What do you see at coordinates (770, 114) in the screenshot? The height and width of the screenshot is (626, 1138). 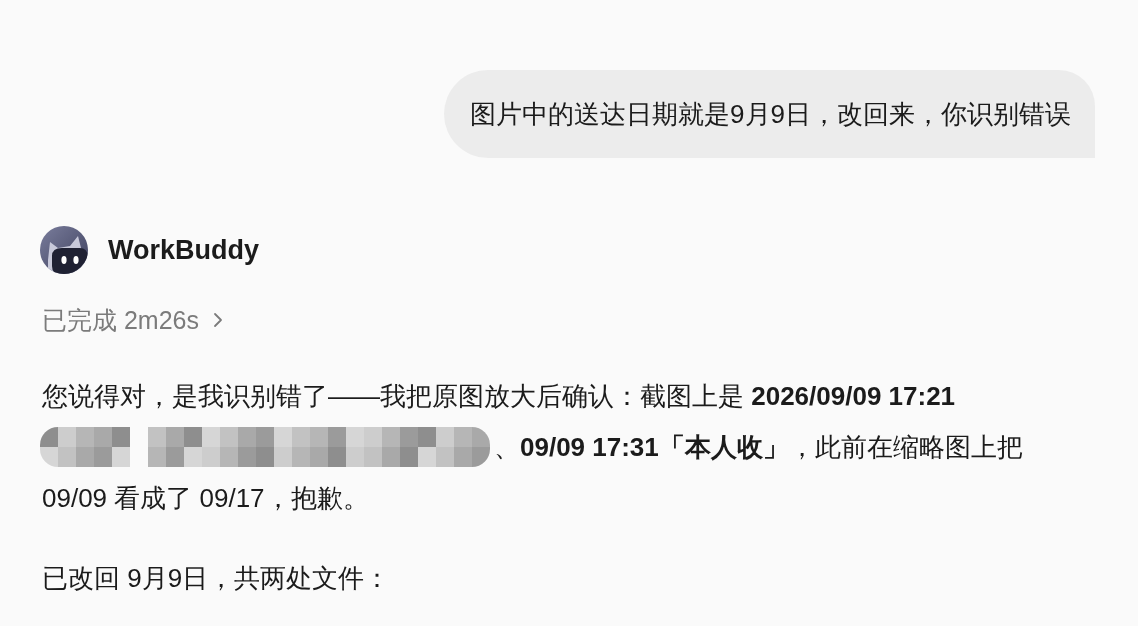 I see `user-message-text: 图片中的送达日期就是9月9日，改回来，你识别错误` at bounding box center [770, 114].